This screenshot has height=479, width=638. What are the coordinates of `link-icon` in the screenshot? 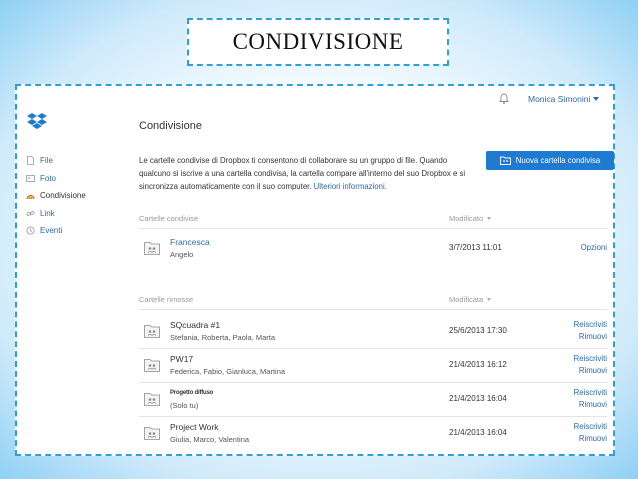 It's located at (30, 213).